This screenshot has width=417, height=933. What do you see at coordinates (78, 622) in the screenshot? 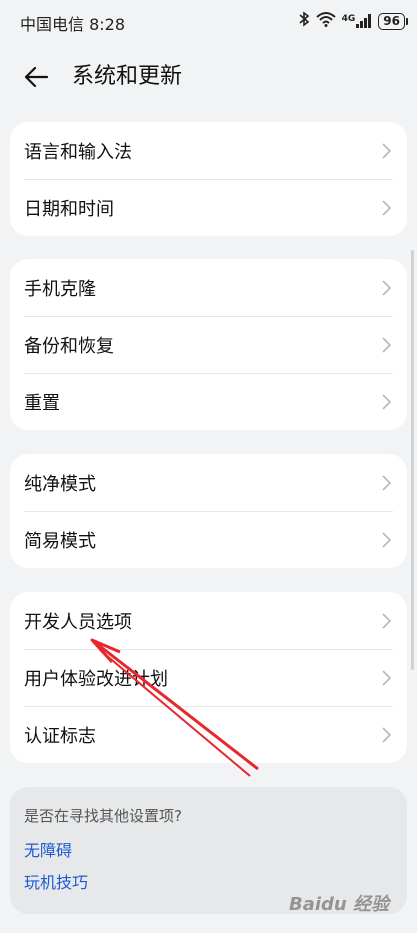
I see `list-item-label: 开发人员选项` at bounding box center [78, 622].